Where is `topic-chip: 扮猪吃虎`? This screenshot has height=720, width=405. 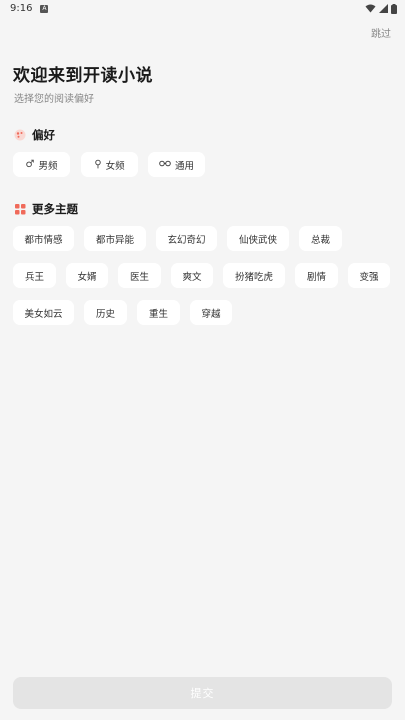
topic-chip: 扮猪吃虎 is located at coordinates (254, 275).